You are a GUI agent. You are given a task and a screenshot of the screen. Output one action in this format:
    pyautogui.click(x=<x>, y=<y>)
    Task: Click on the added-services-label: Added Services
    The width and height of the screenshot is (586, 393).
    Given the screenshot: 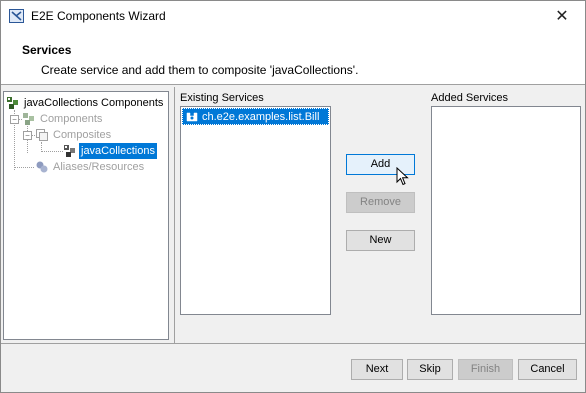 What is the action you would take?
    pyautogui.click(x=470, y=98)
    